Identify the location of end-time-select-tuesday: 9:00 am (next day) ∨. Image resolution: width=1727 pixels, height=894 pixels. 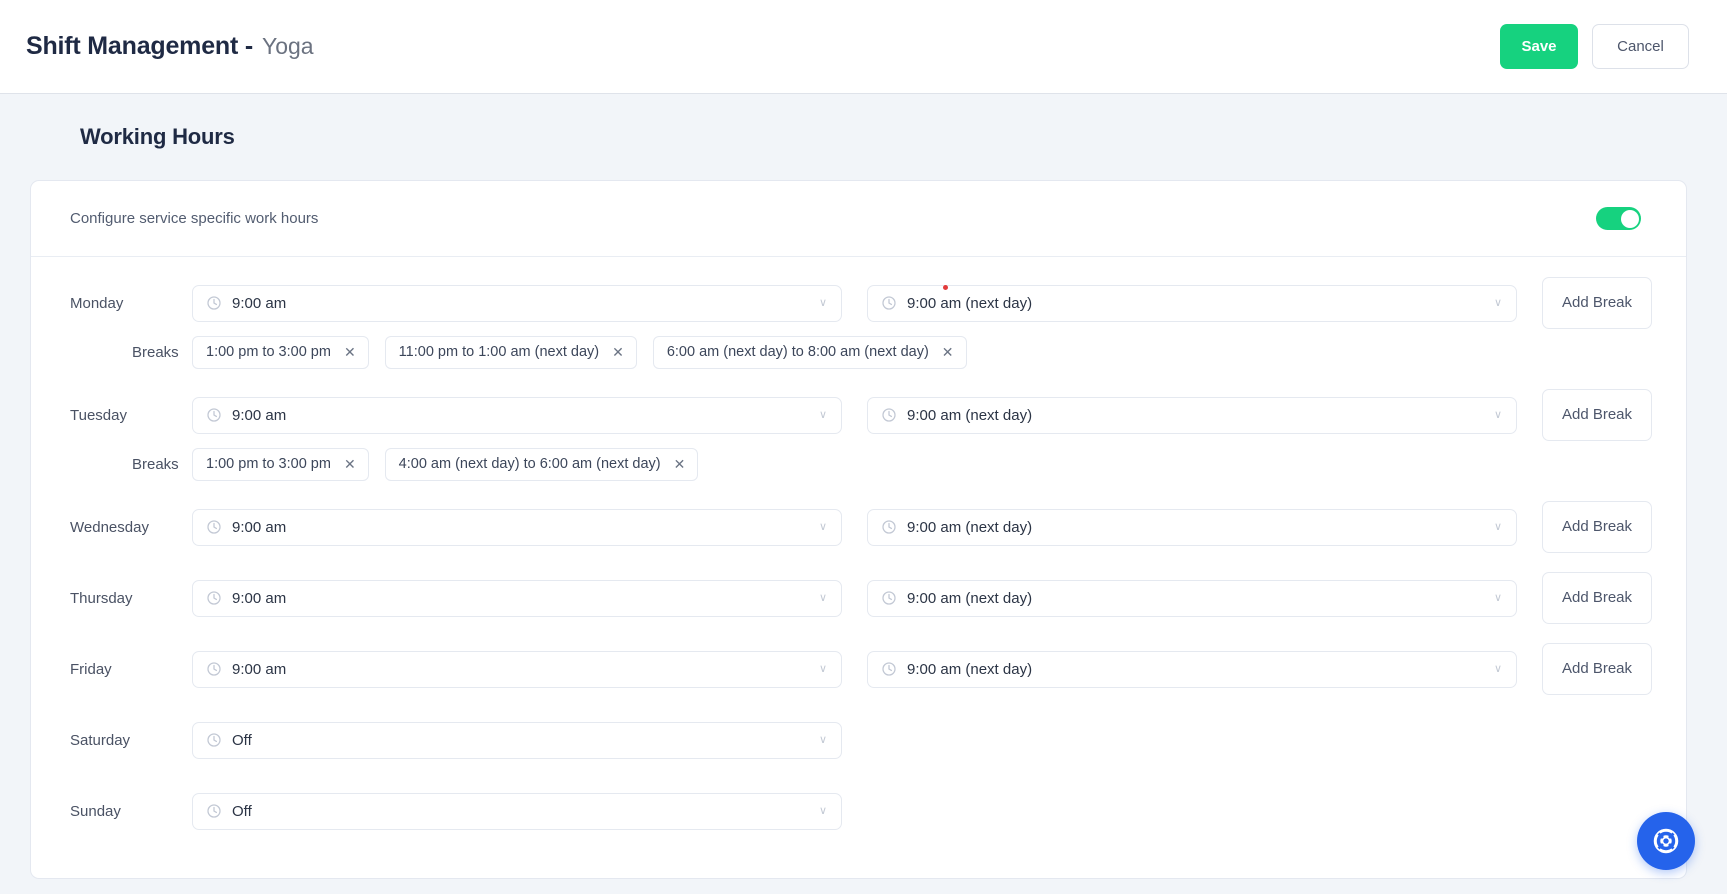
(1192, 415).